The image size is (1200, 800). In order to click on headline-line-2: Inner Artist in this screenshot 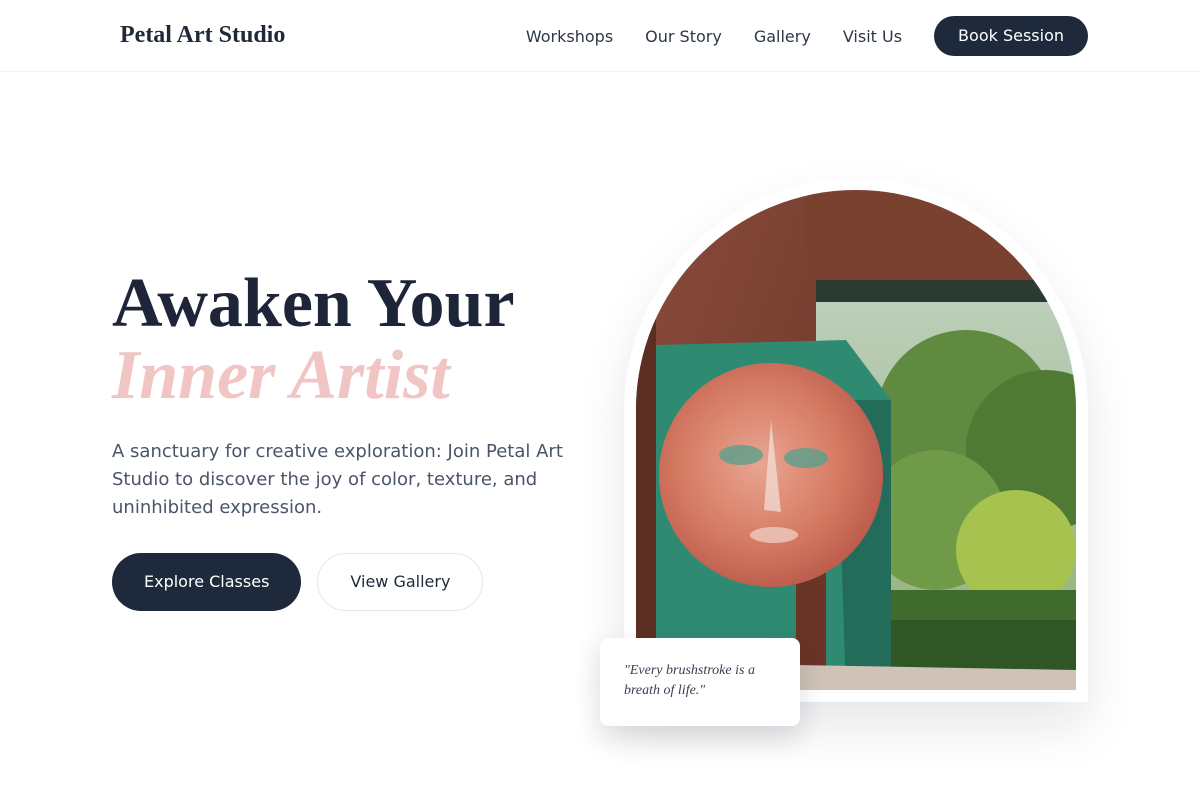, I will do `click(281, 375)`.